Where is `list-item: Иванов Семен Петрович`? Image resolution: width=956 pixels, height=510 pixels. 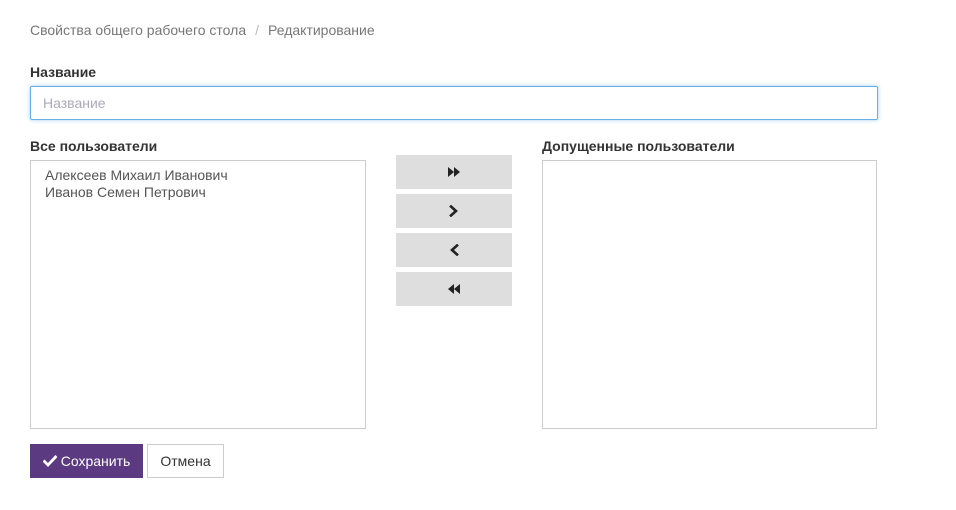 list-item: Иванов Семен Петрович is located at coordinates (198, 192).